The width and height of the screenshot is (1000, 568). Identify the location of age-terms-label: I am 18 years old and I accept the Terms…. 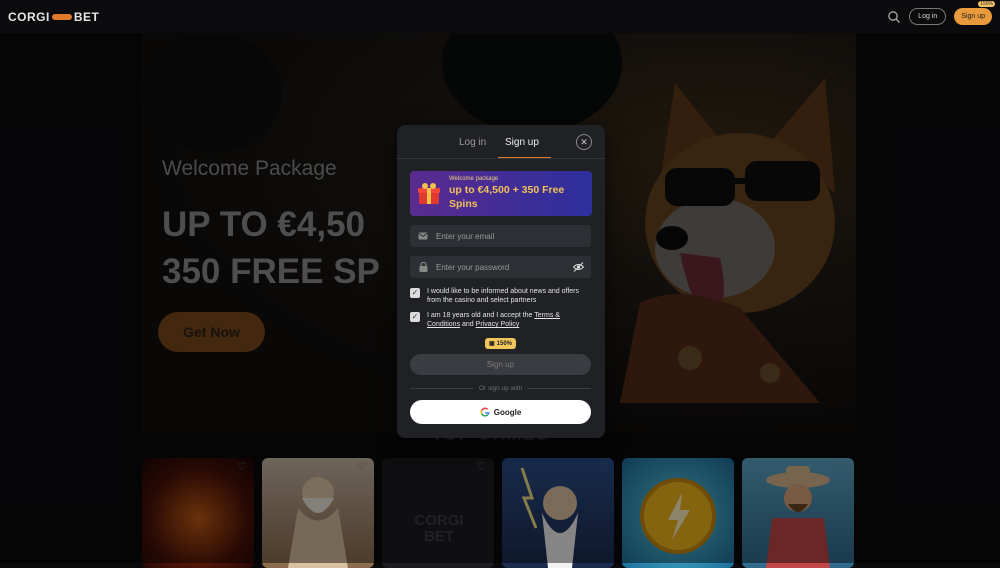
(509, 320).